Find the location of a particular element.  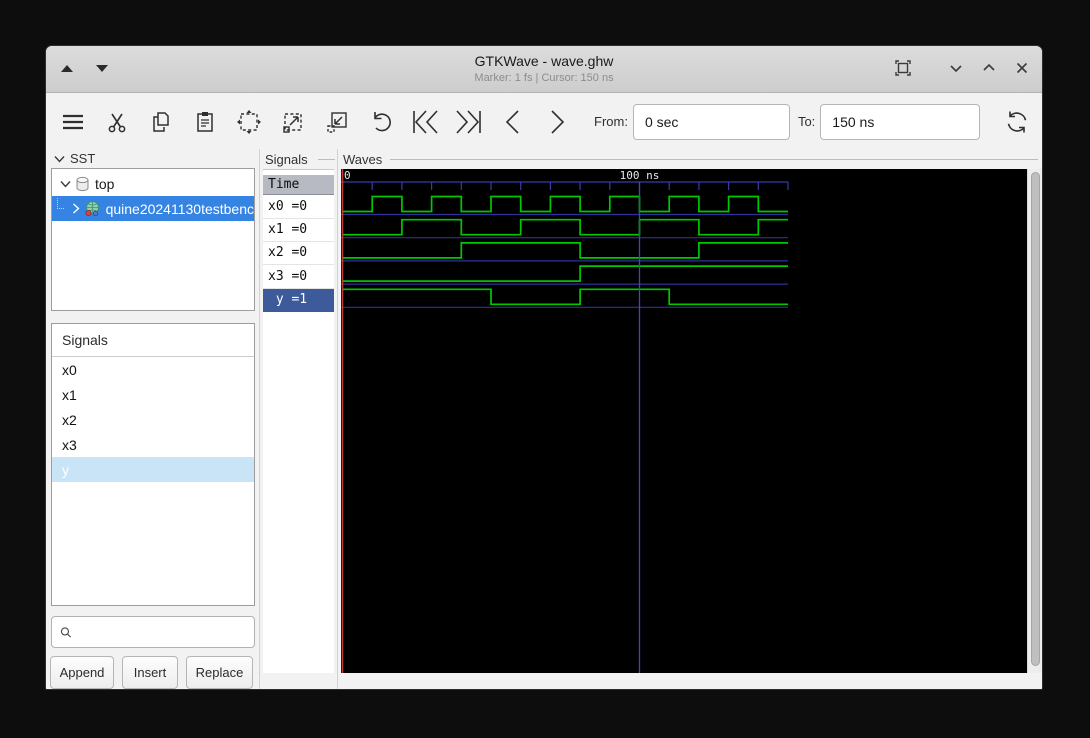

from-label: From: is located at coordinates (611, 121).